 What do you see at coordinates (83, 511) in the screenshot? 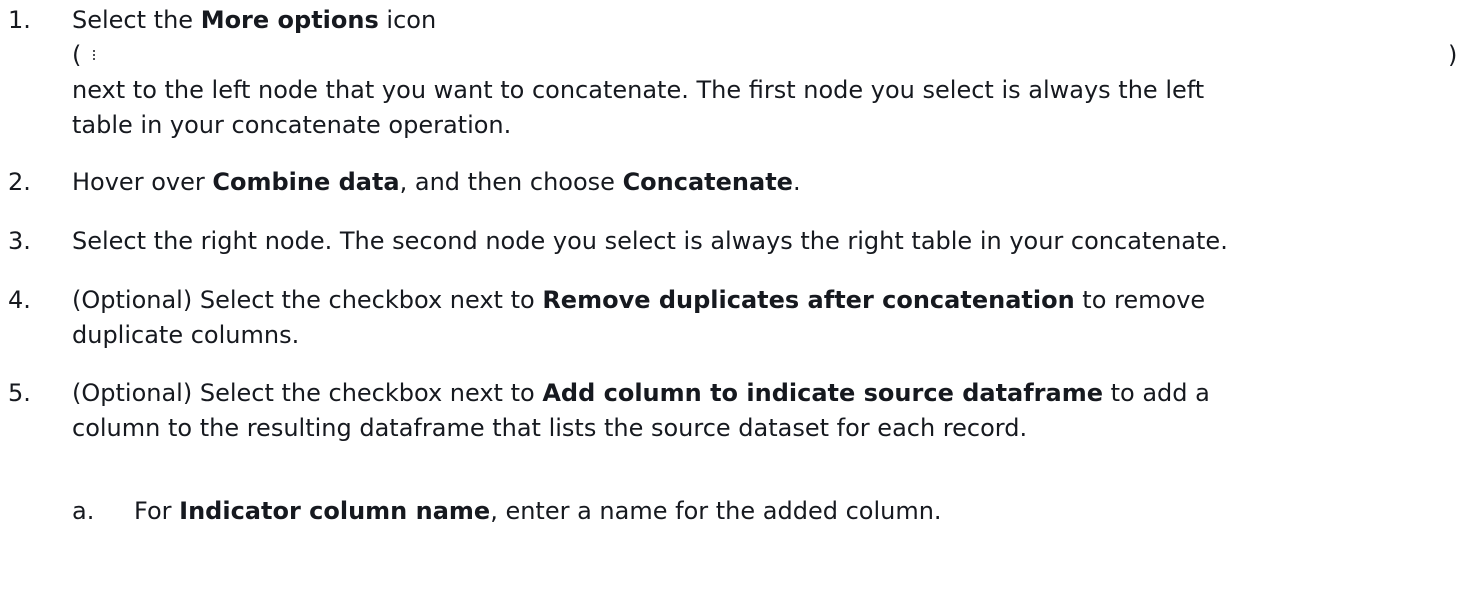
I see `sublist-letter: a.` at bounding box center [83, 511].